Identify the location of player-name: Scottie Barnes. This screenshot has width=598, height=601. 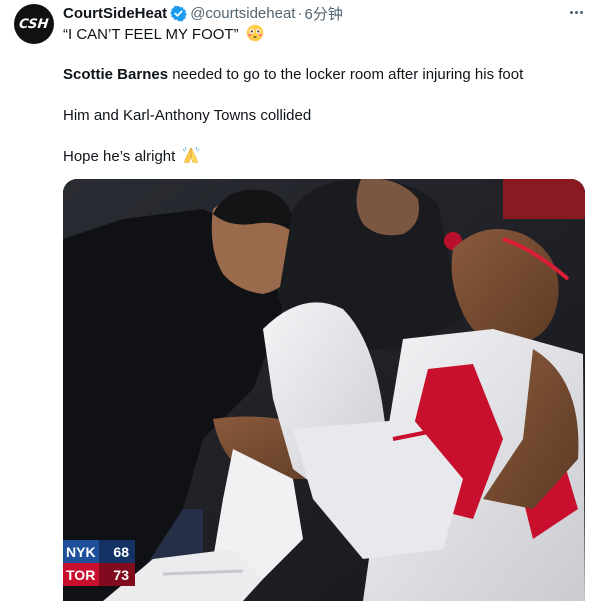
(116, 74).